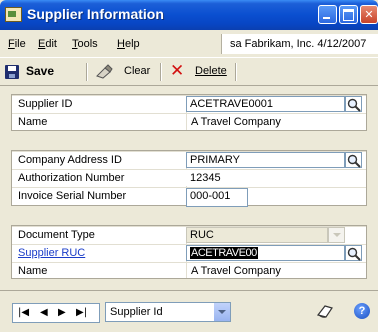 This screenshot has height=332, width=378. What do you see at coordinates (336, 235) in the screenshot?
I see `document-type-dropdown-button` at bounding box center [336, 235].